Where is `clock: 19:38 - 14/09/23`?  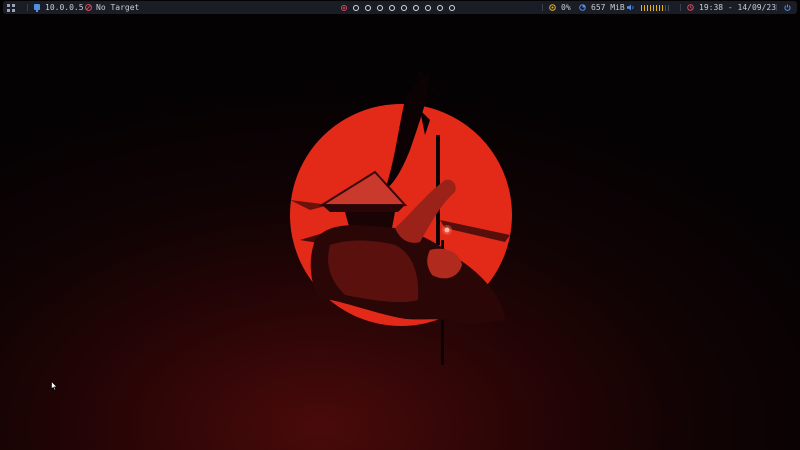 clock: 19:38 - 14/09/23 is located at coordinates (731, 7).